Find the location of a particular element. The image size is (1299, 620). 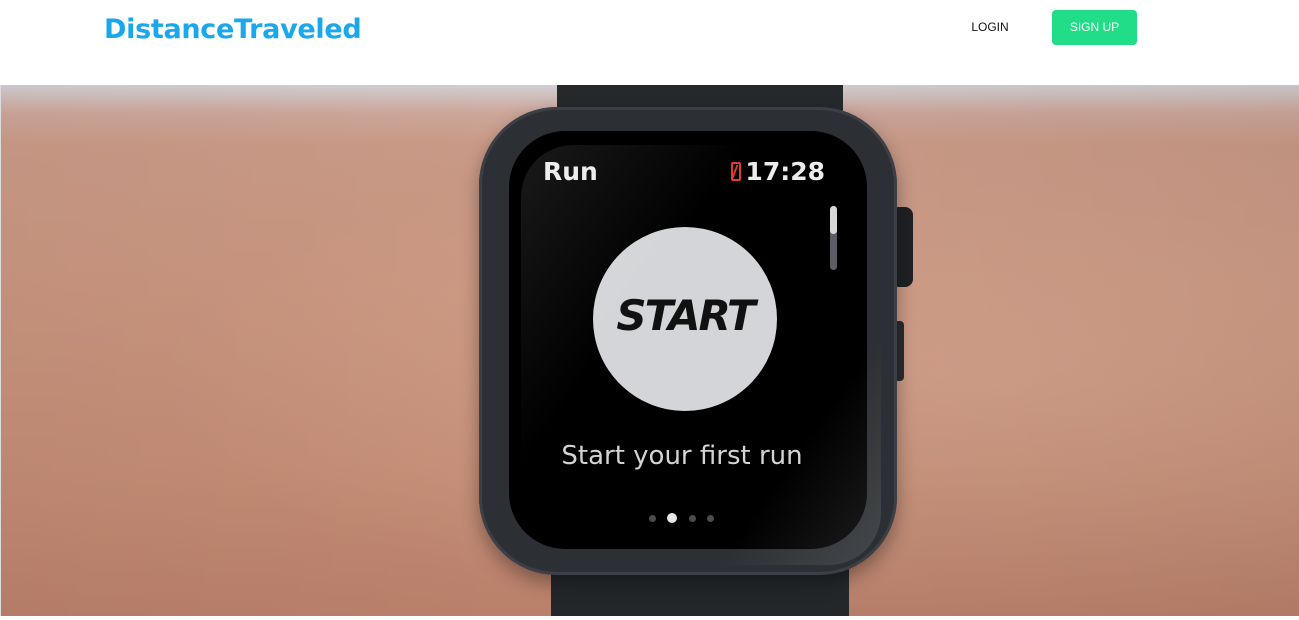

watch-caption: Start your first run is located at coordinates (682, 456).